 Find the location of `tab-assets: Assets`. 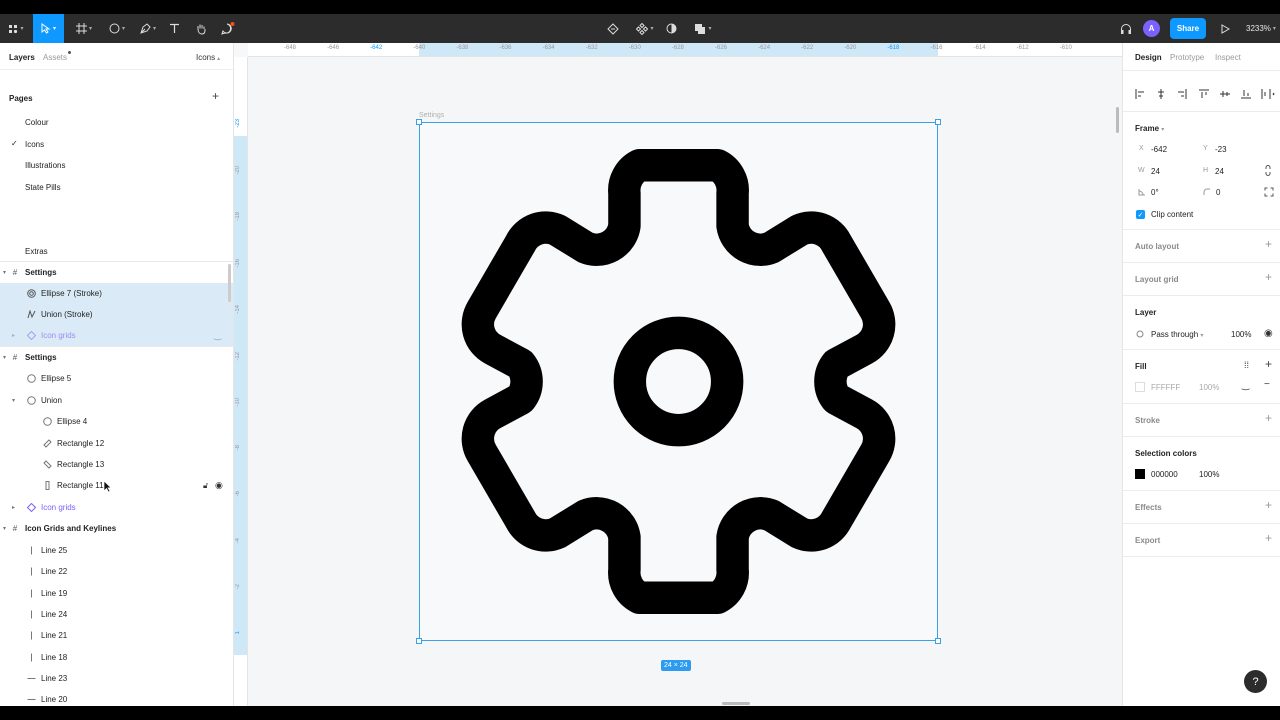

tab-assets: Assets is located at coordinates (55, 57).